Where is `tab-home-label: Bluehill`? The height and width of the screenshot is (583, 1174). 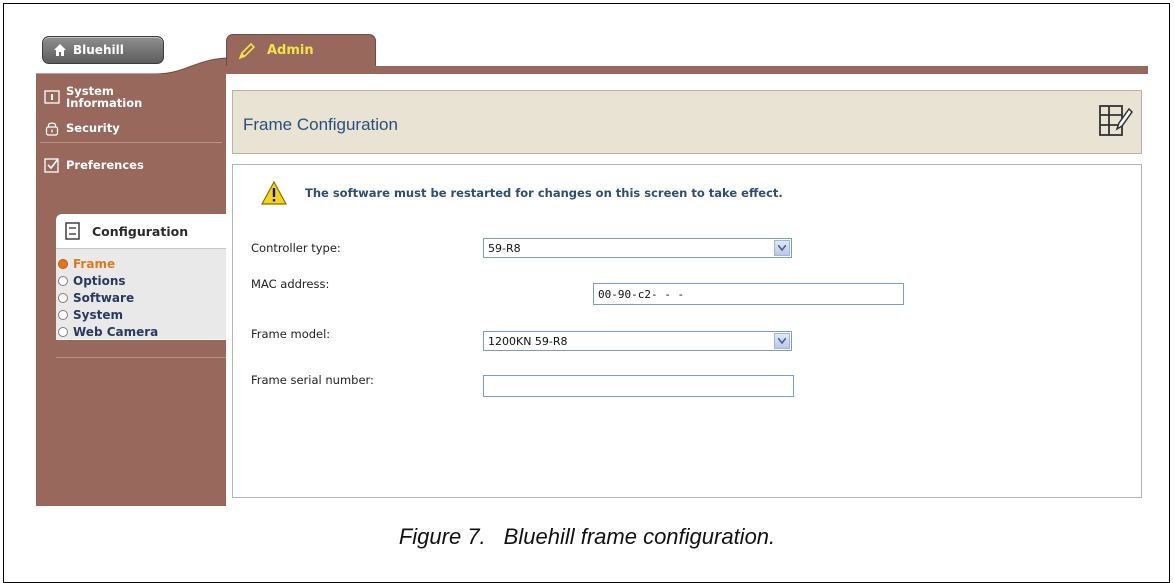 tab-home-label: Bluehill is located at coordinates (98, 50).